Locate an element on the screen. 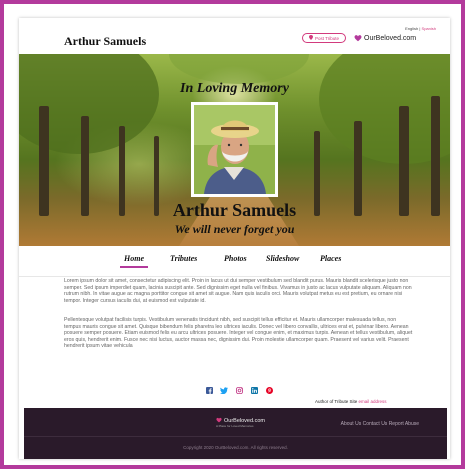 The image size is (465, 469). portrait-image is located at coordinates (234, 149).